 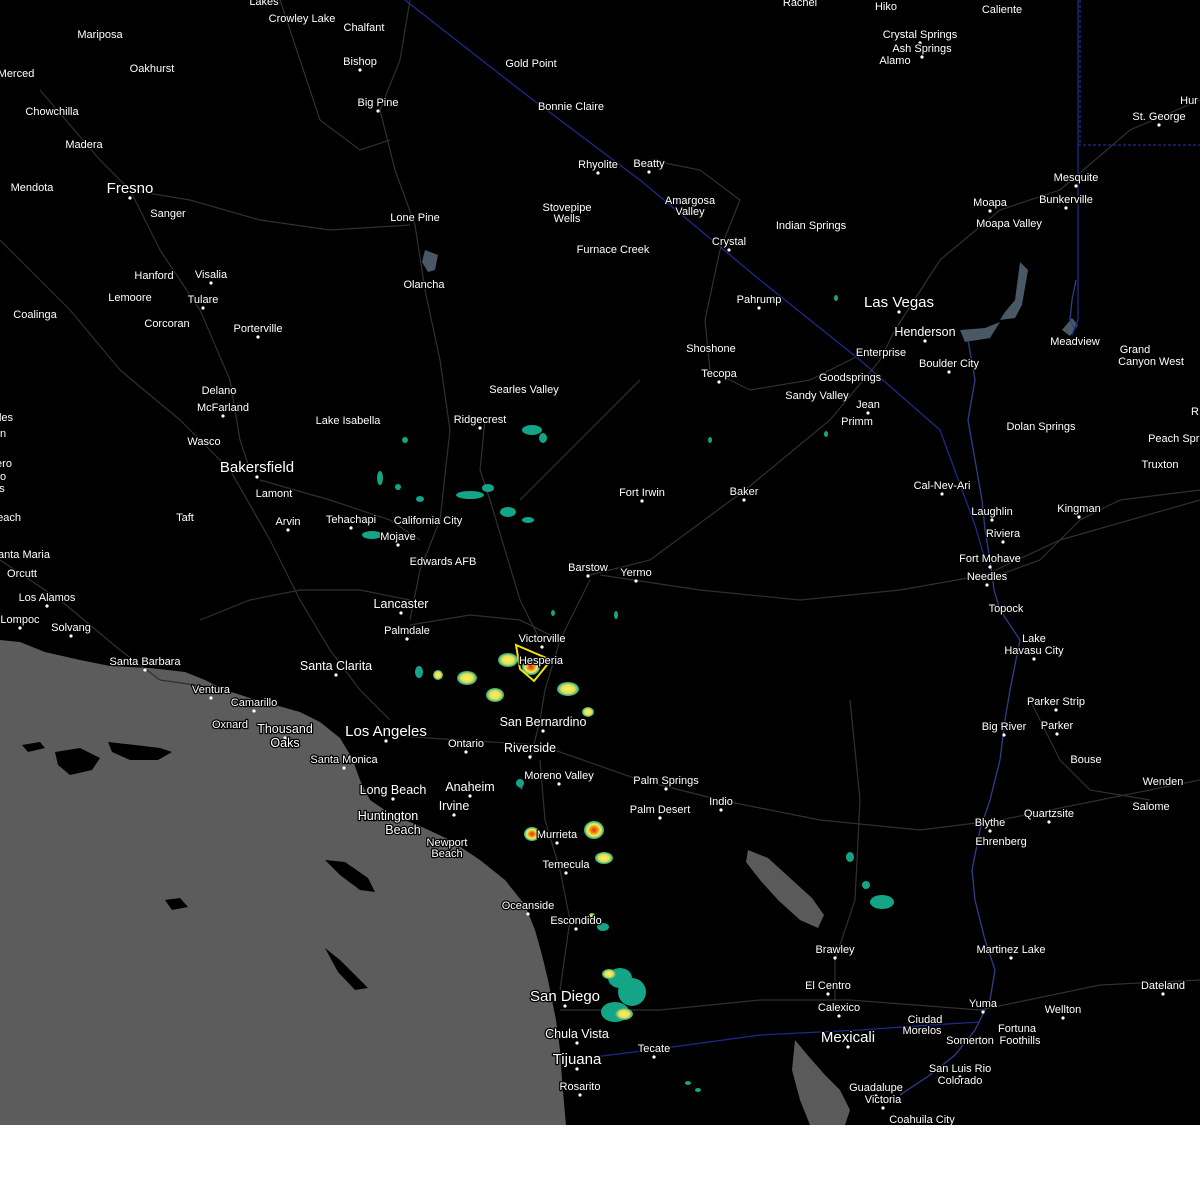 What do you see at coordinates (1075, 342) in the screenshot?
I see `place-label: Meadview` at bounding box center [1075, 342].